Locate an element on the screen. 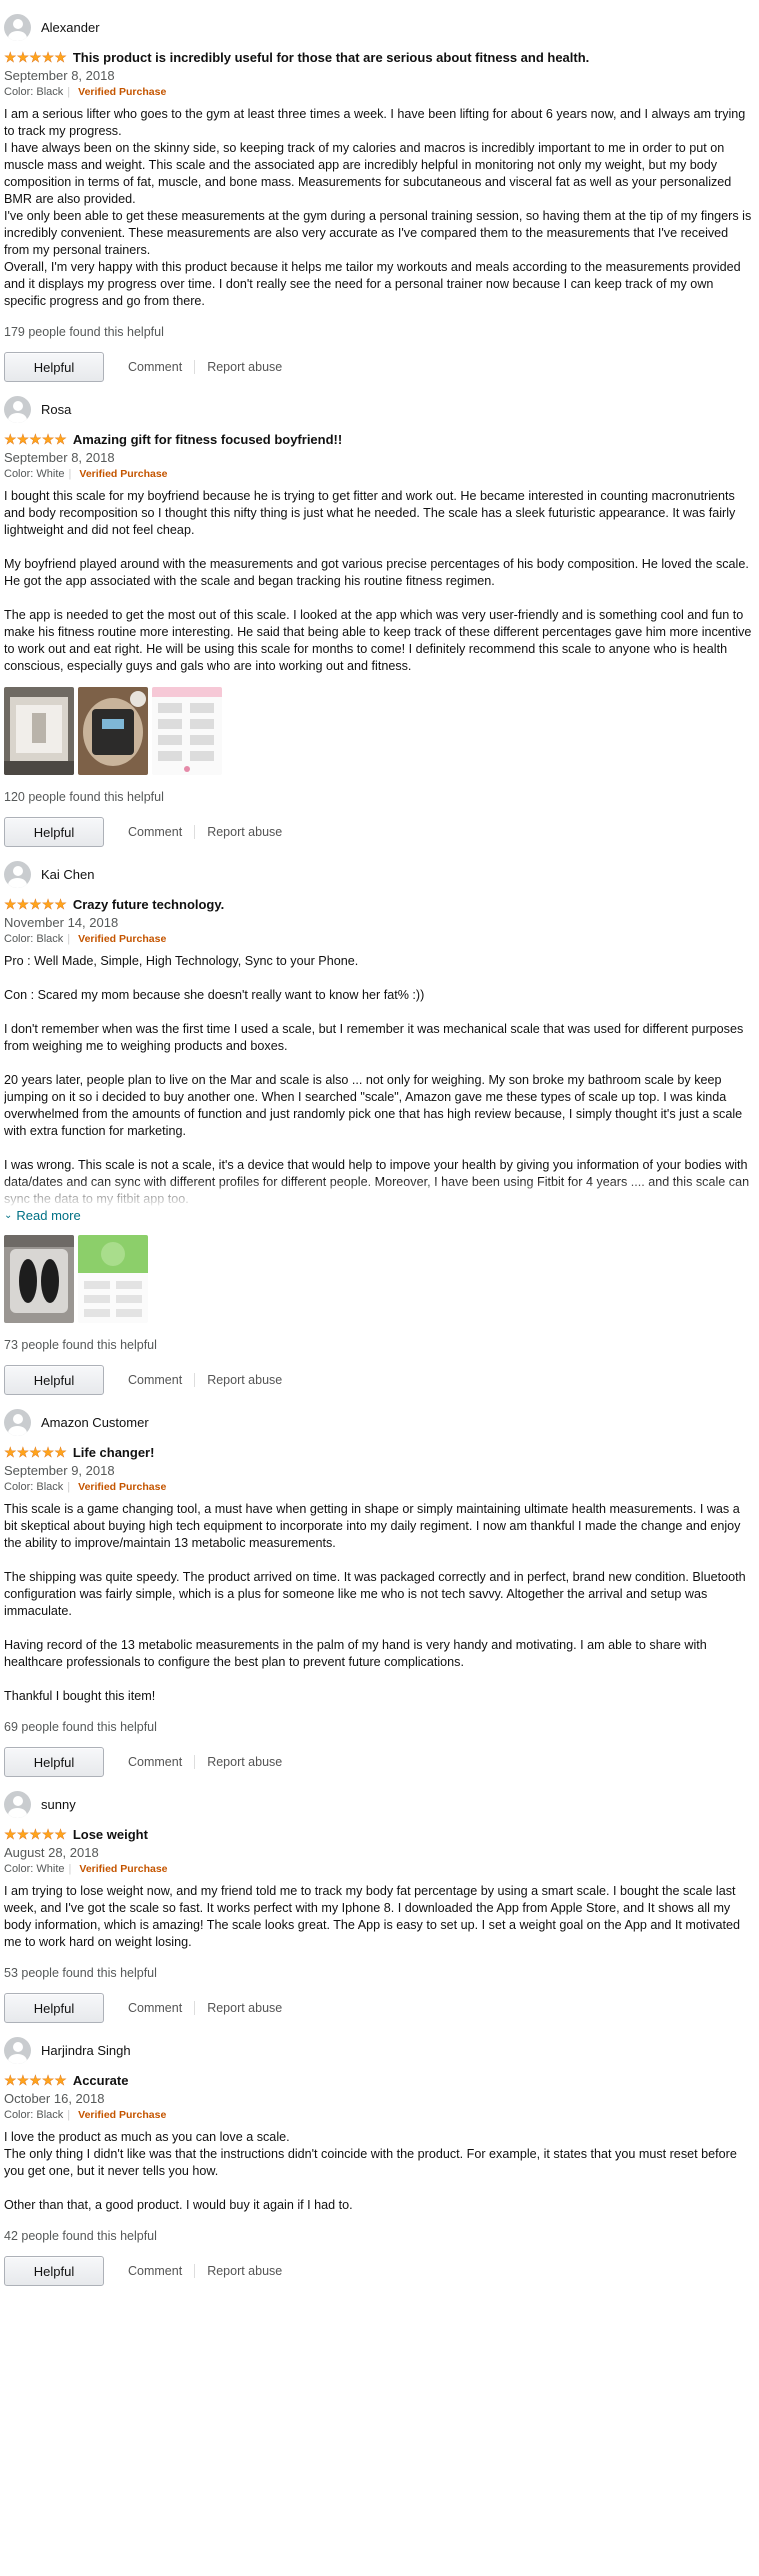 The image size is (759, 2576). review-title-row: ★ ★ ★ ★ ★ Accurate is located at coordinates (379, 2080).